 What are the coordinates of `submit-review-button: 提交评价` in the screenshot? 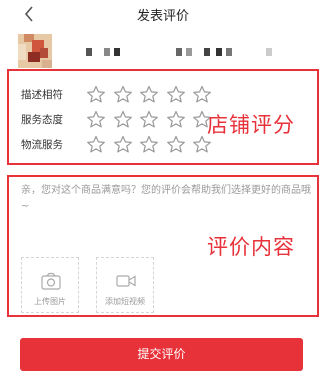 It's located at (161, 354).